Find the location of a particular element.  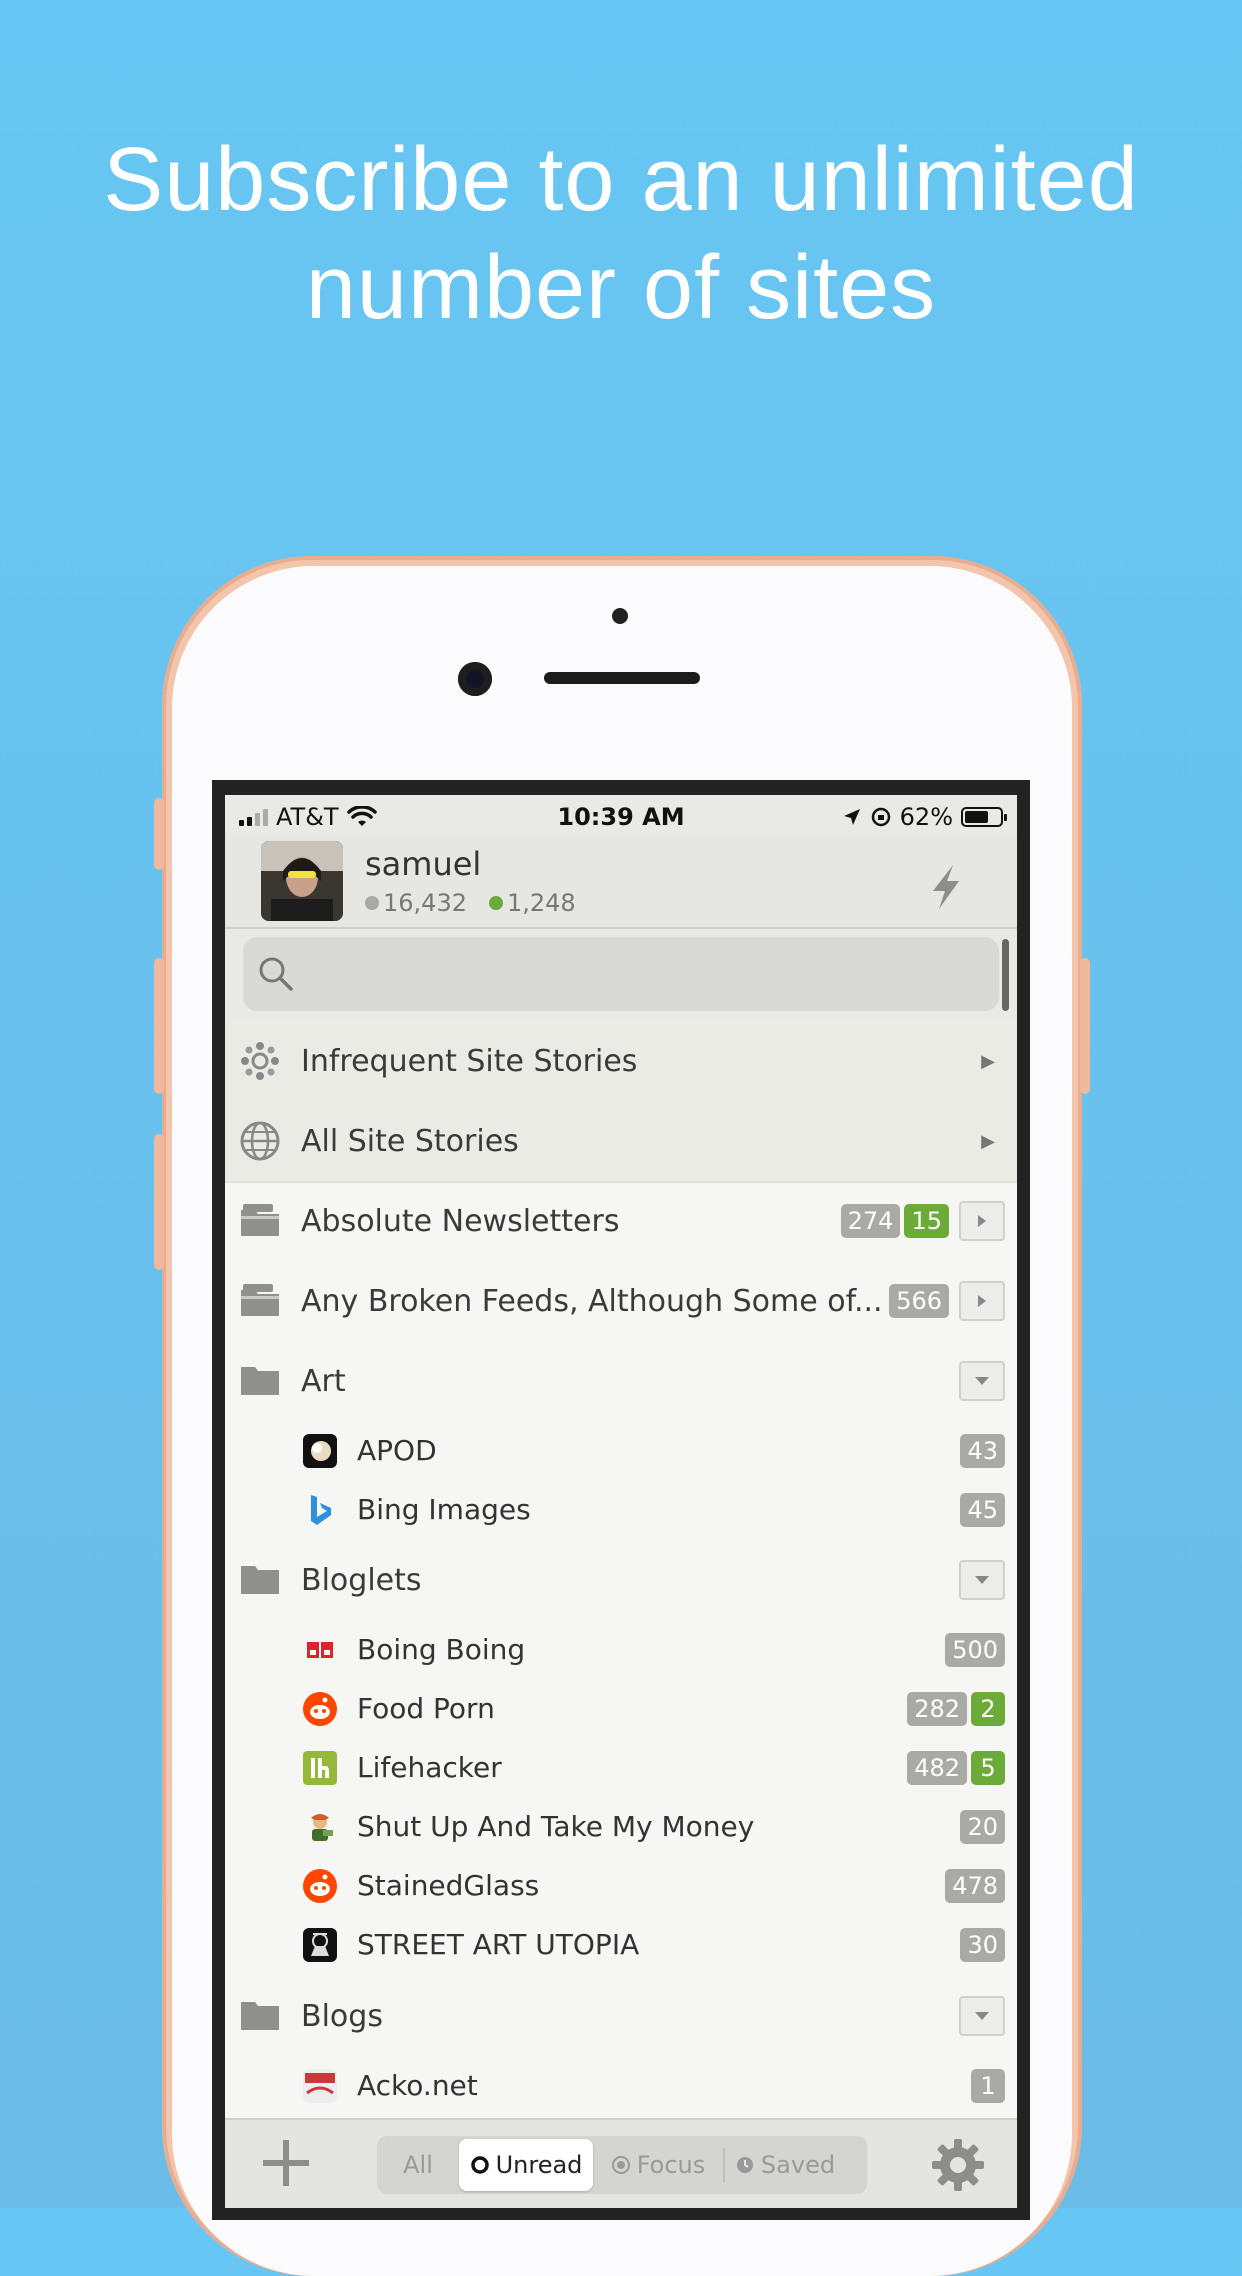

neutral-count-badge: 45 is located at coordinates (982, 1509).